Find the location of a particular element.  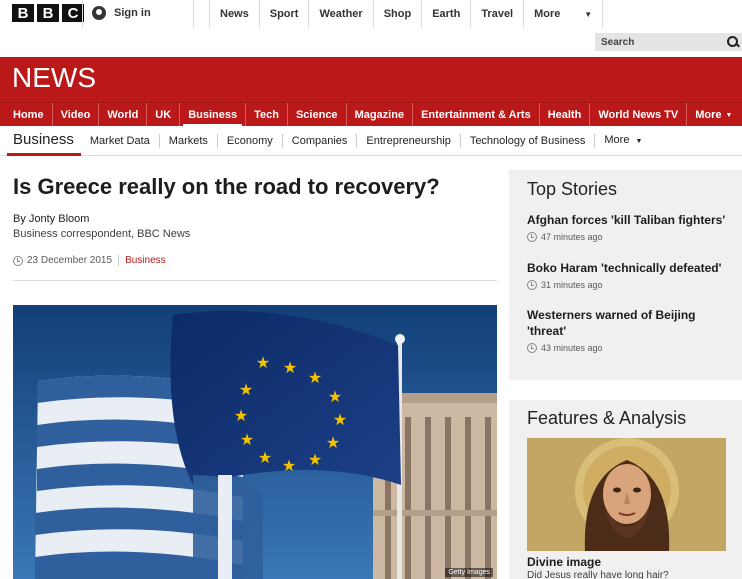

article-meta: 23 December 2015 Business is located at coordinates (89, 260).